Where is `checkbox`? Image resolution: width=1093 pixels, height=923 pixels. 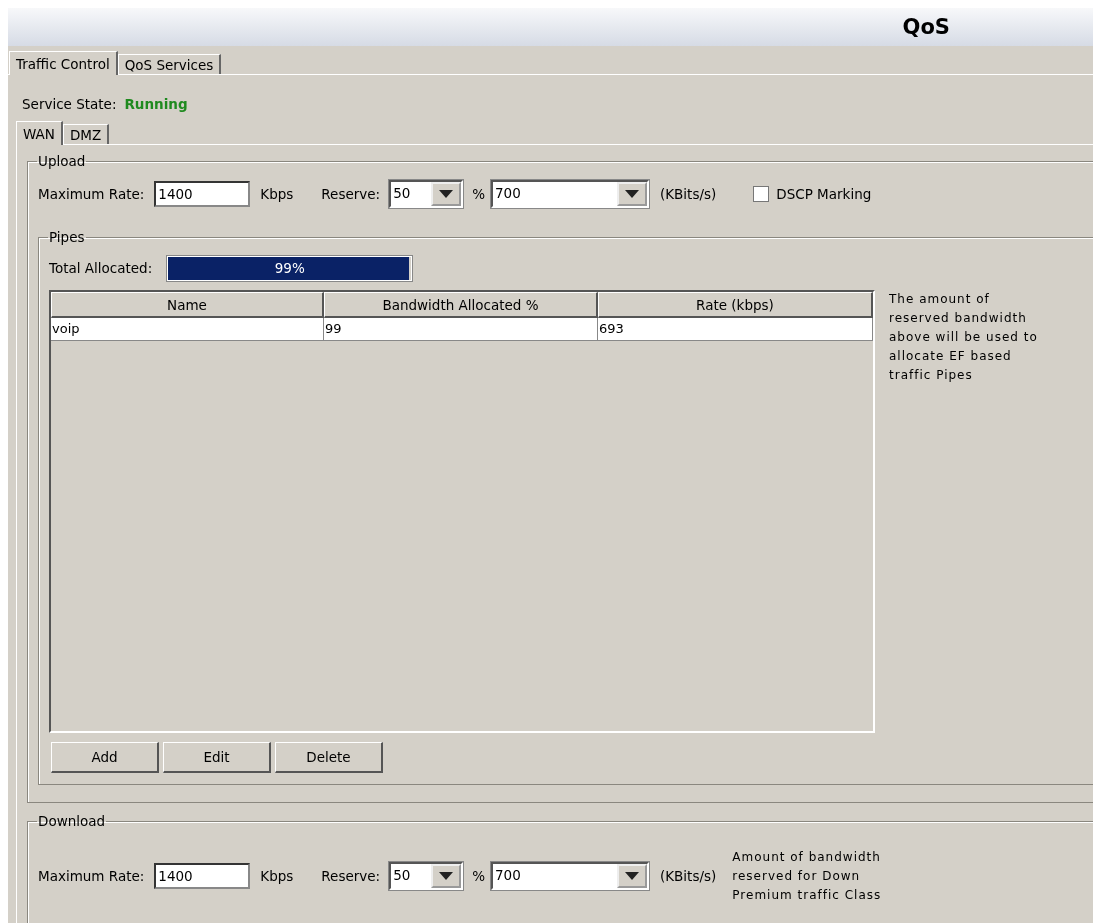 checkbox is located at coordinates (761, 194).